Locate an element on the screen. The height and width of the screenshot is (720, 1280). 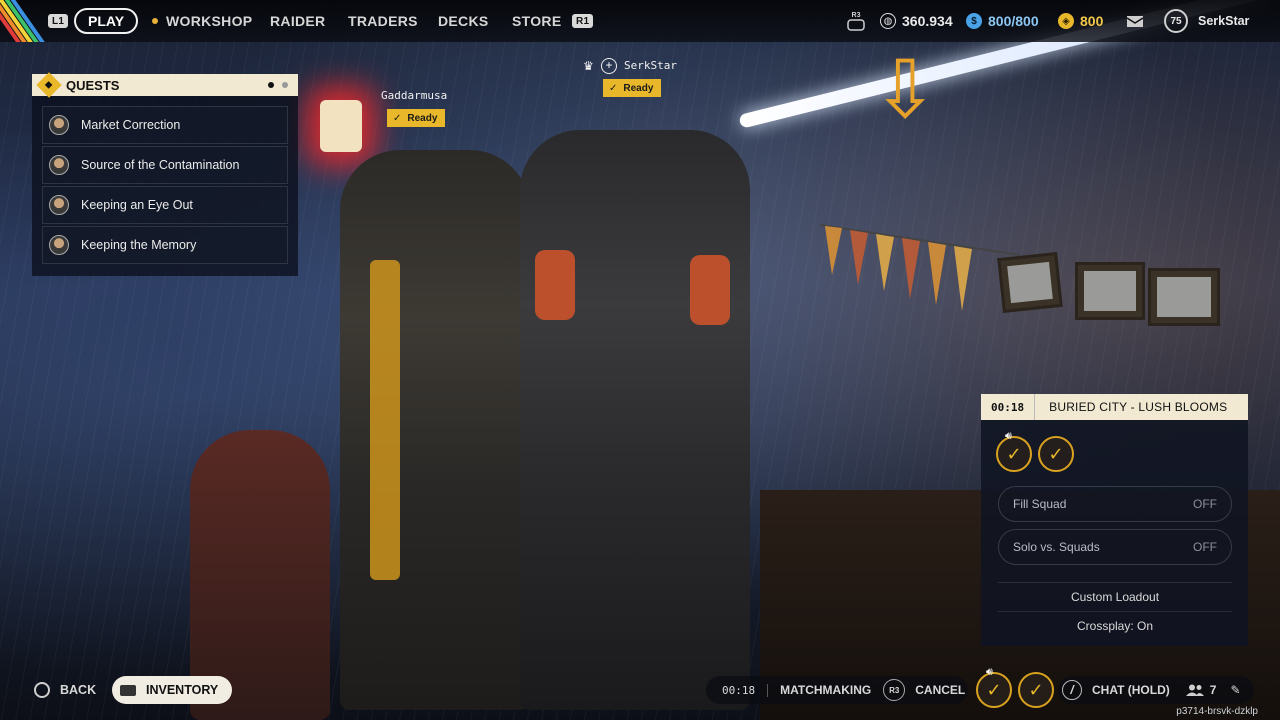
player-character-serkstar is located at coordinates (635, 420).